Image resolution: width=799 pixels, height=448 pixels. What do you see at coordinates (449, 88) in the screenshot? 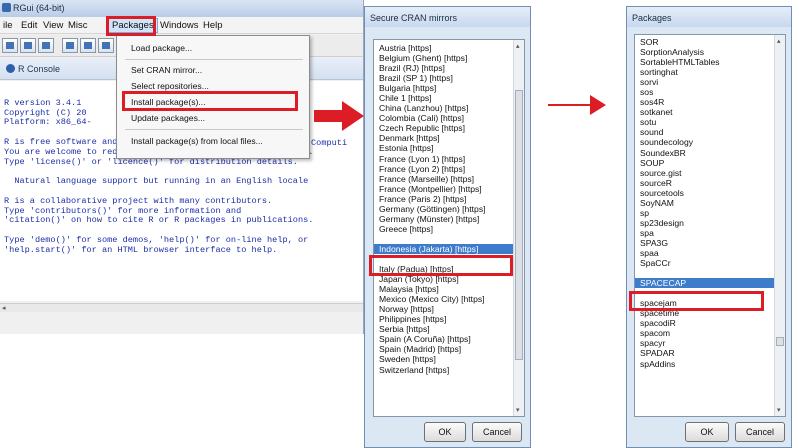
I see `mirror-item: Bulgaria [https]` at bounding box center [449, 88].